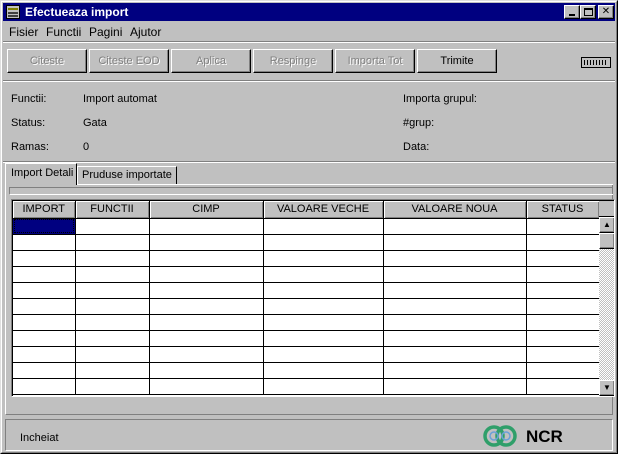 Image resolution: width=618 pixels, height=454 pixels. Describe the element at coordinates (145, 32) in the screenshot. I see `menu-ajutor: Ajutor` at that location.